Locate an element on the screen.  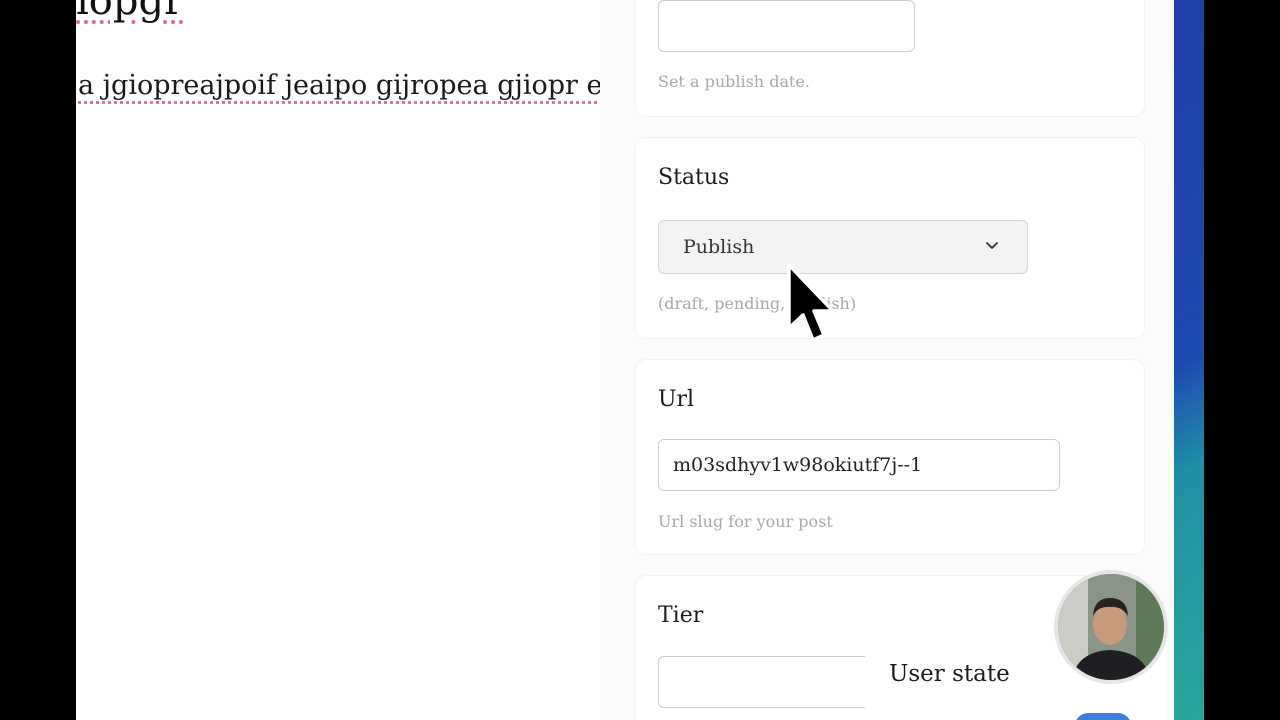
status-card: Status Publish (draft, pending, publish) is located at coordinates (890, 238).